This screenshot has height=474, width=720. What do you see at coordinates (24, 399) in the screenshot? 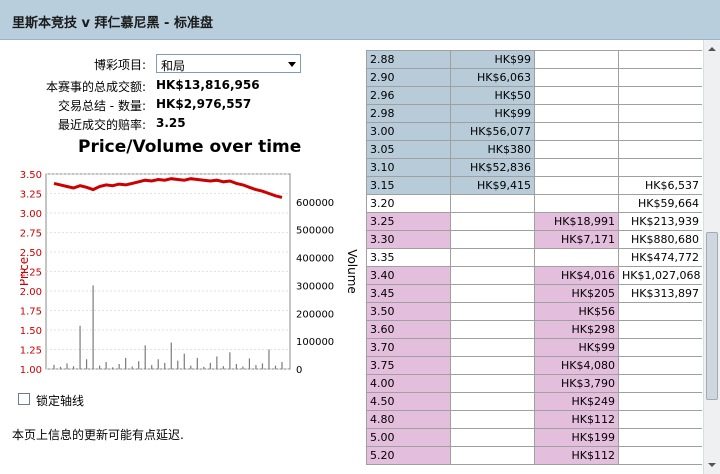
I see `checkbox-icon` at bounding box center [24, 399].